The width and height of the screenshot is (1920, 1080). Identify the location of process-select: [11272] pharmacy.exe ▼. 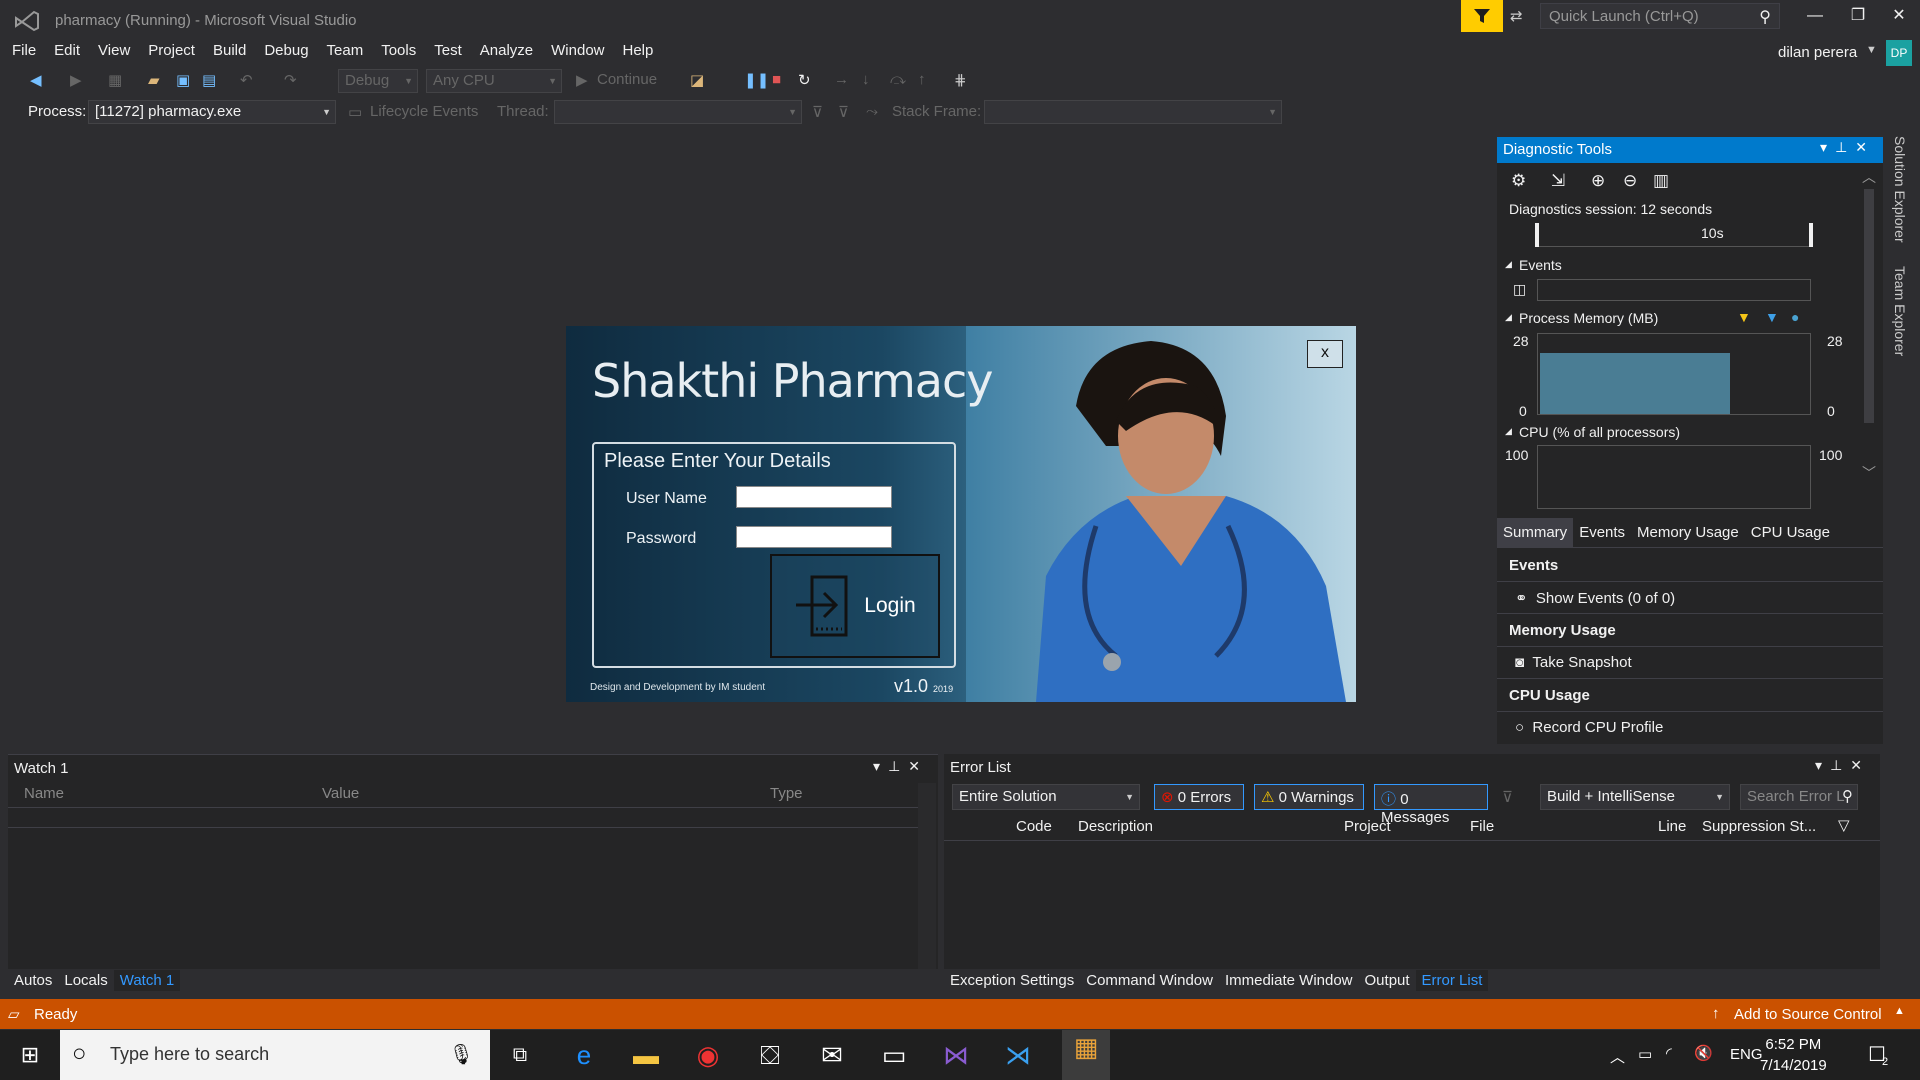
(212, 112).